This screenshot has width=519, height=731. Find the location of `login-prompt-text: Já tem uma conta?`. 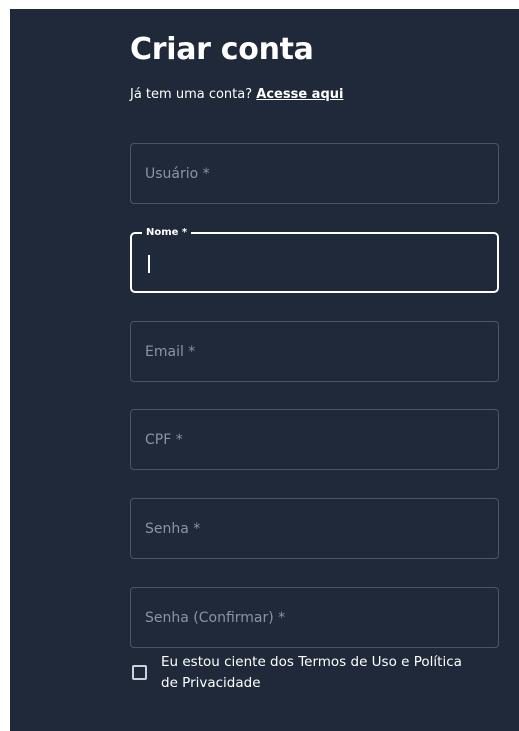

login-prompt-text: Já tem uma conta? is located at coordinates (191, 94).